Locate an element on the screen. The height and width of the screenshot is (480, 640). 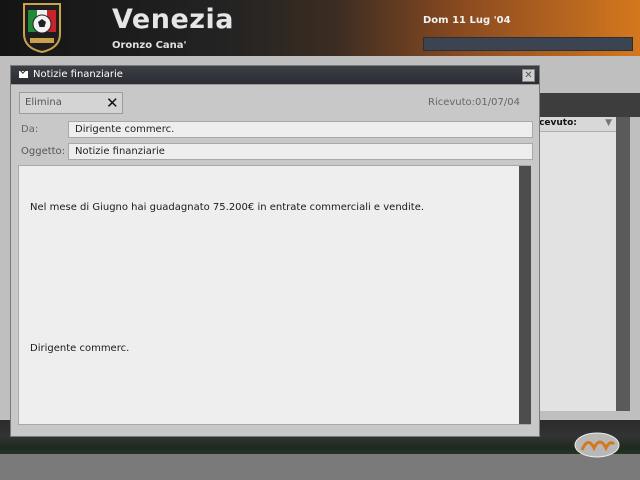
envelope-icon is located at coordinates (23, 74).